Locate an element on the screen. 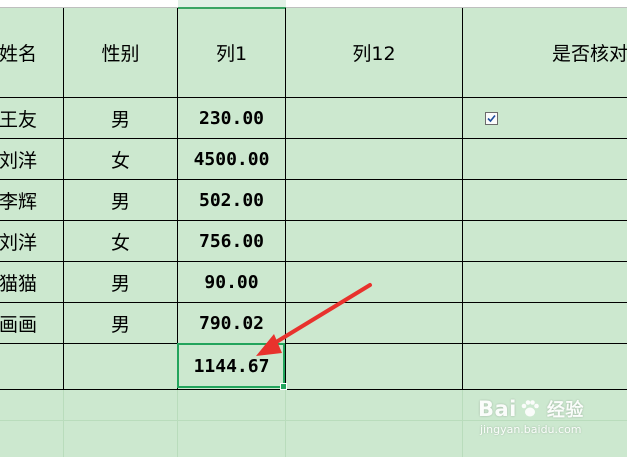 This screenshot has width=627, height=457. watermark-brand: Bai is located at coordinates (497, 409).